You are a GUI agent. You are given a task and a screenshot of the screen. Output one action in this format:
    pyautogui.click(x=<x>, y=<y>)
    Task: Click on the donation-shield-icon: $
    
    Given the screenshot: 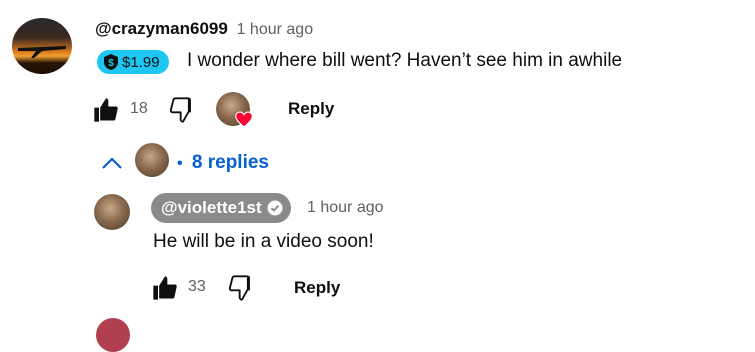 What is the action you would take?
    pyautogui.click(x=111, y=62)
    